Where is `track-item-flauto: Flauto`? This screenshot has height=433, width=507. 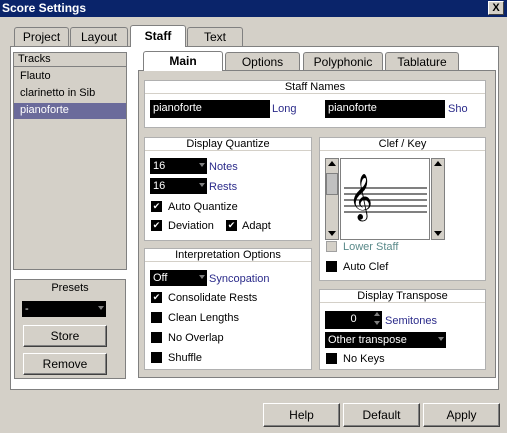 track-item-flauto: Flauto is located at coordinates (70, 77).